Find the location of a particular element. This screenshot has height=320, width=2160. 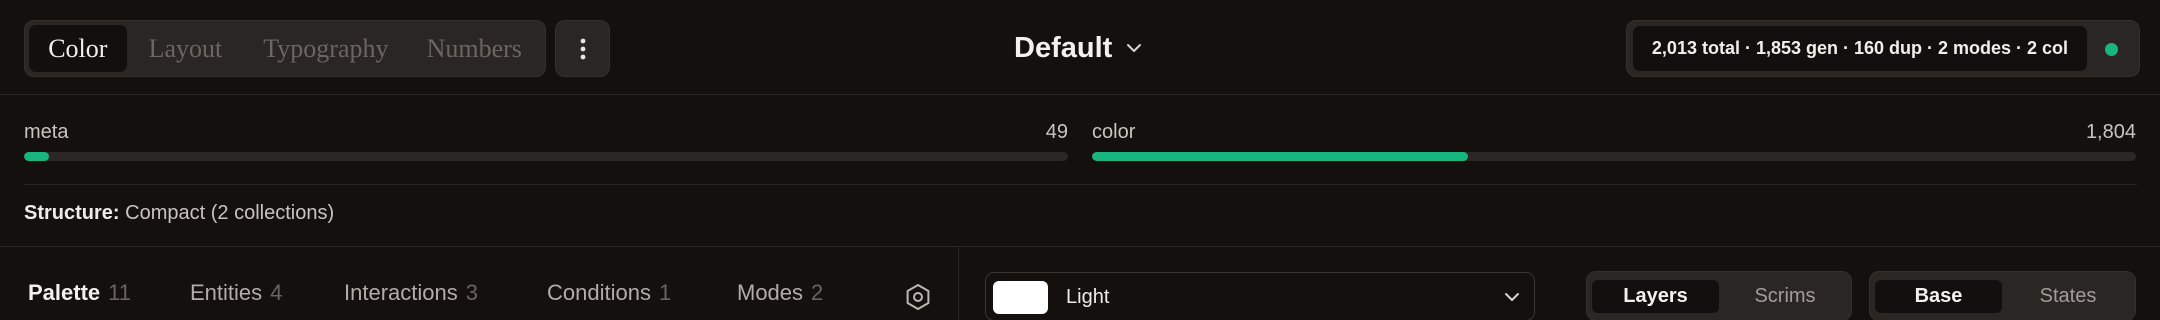

tab-count: 2 is located at coordinates (817, 292).